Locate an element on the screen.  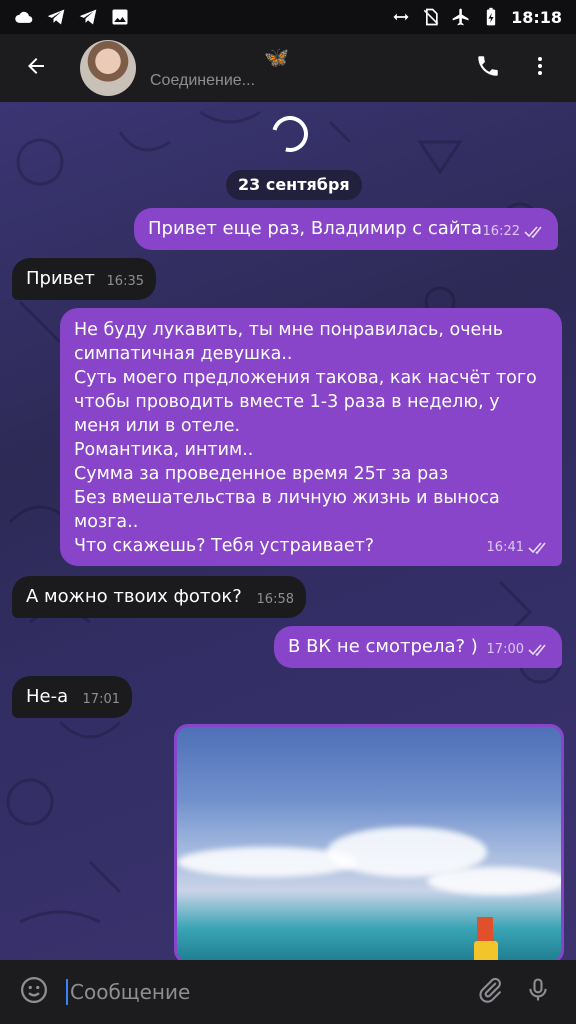
status-bar: 18:18 is located at coordinates (288, 17).